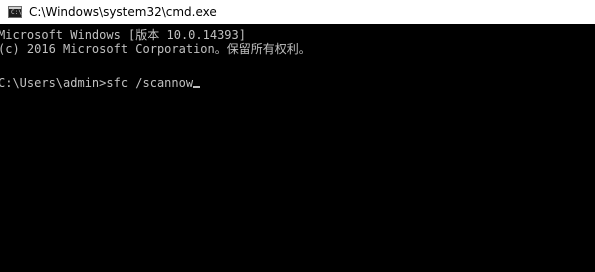 Image resolution: width=595 pixels, height=272 pixels. I want to click on title-bar: C:\ C:\Windows\system32\cmd.exe, so click(297, 12).